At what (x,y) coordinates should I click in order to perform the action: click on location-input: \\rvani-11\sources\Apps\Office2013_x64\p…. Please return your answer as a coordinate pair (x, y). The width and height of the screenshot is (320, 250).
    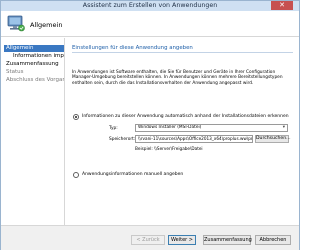
    Looking at the image, I should click on (194, 139).